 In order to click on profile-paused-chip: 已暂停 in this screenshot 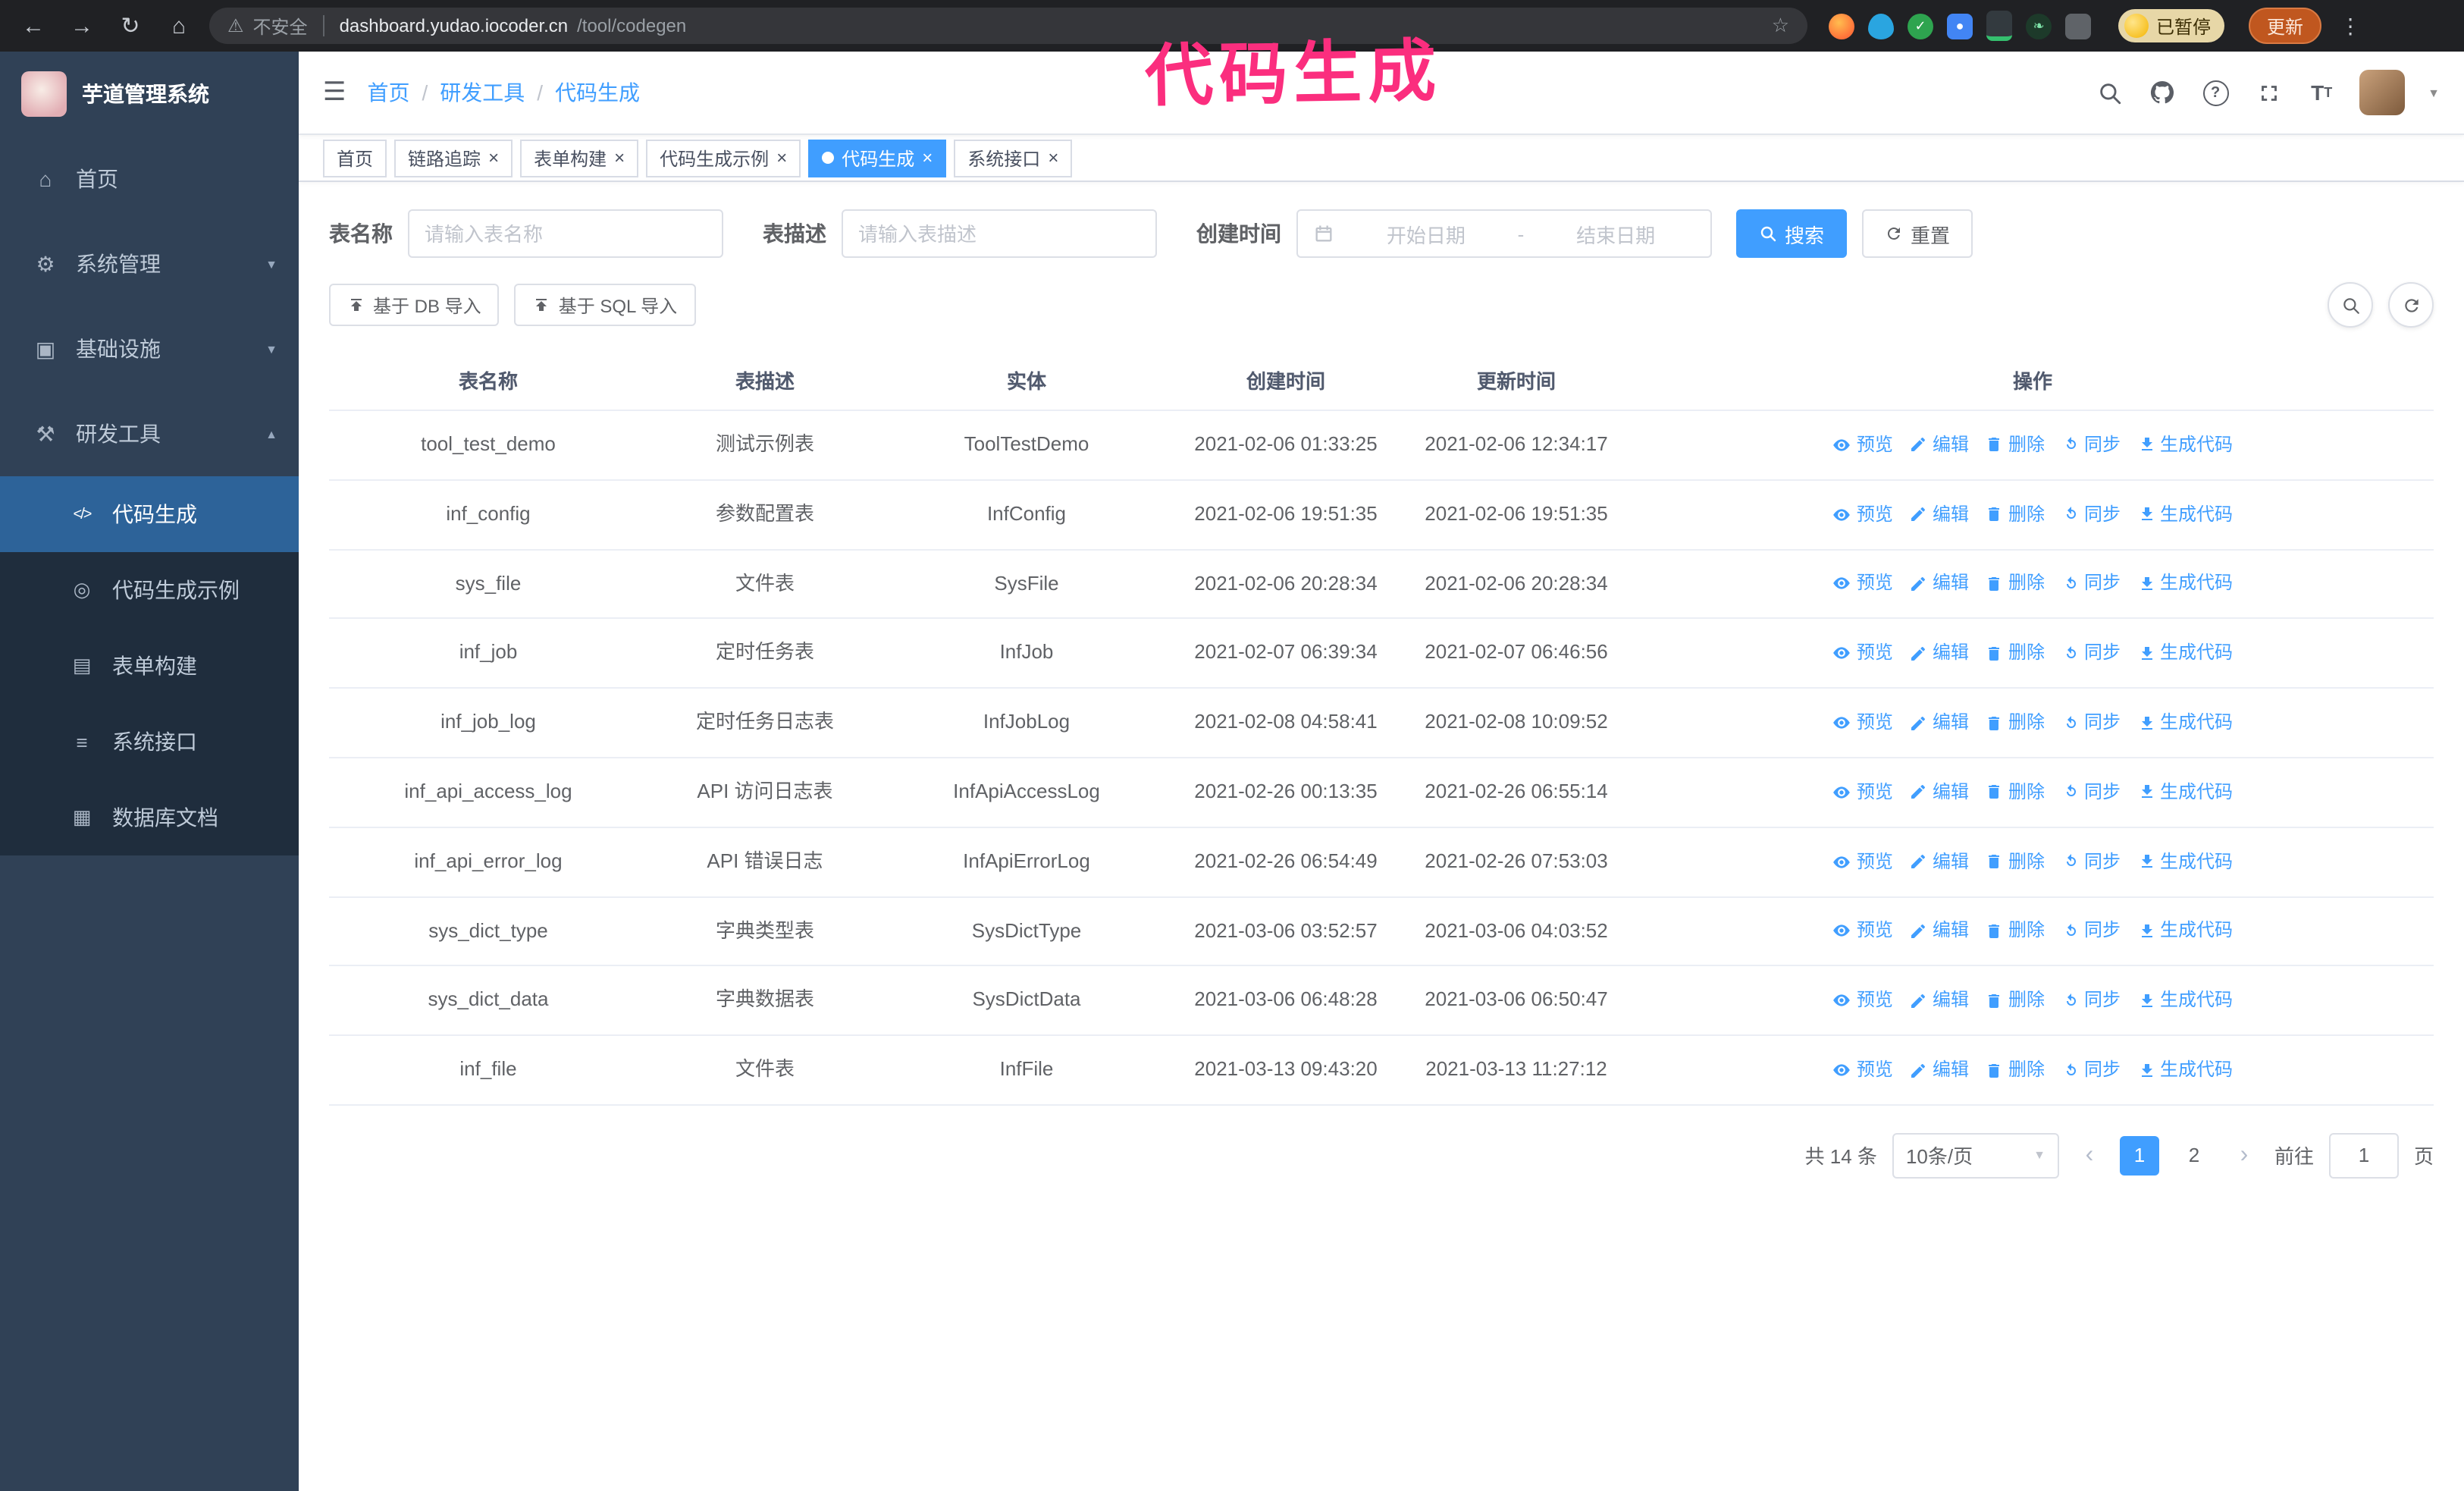, I will do `click(2171, 25)`.